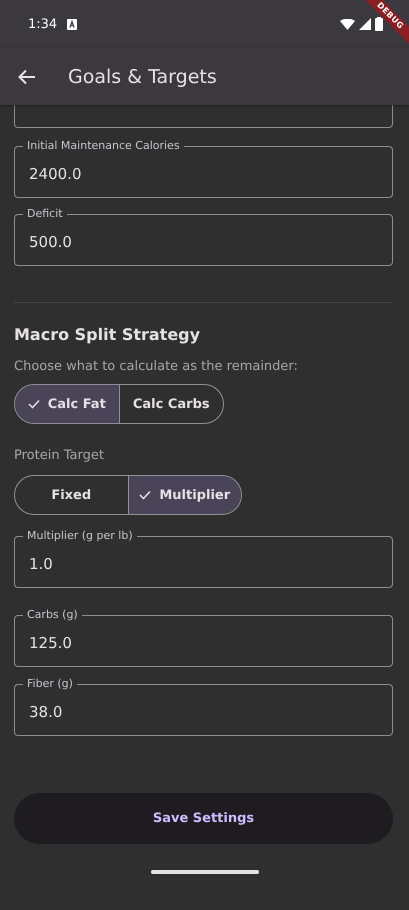 The height and width of the screenshot is (910, 409). Describe the element at coordinates (347, 24) in the screenshot. I see `wifi-icon` at that location.